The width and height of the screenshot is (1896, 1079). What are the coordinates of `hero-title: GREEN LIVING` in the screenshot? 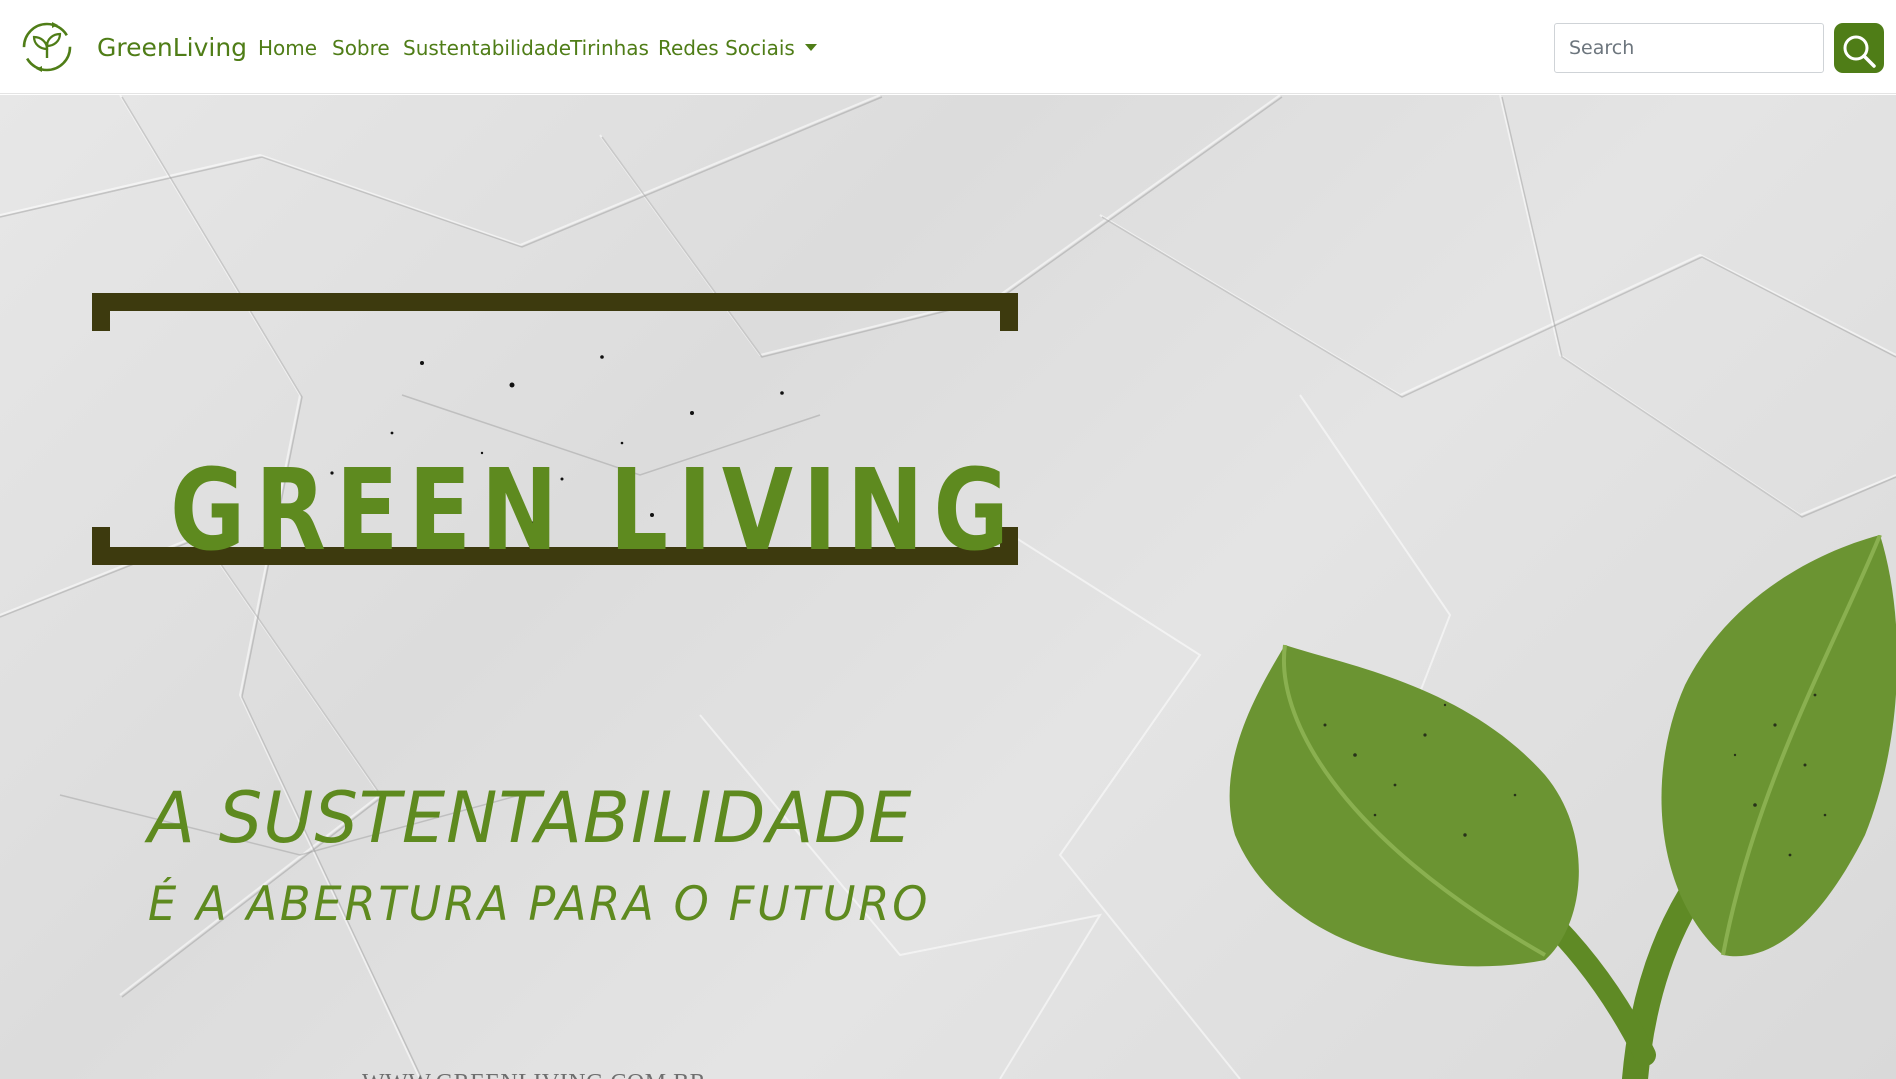 It's located at (594, 511).